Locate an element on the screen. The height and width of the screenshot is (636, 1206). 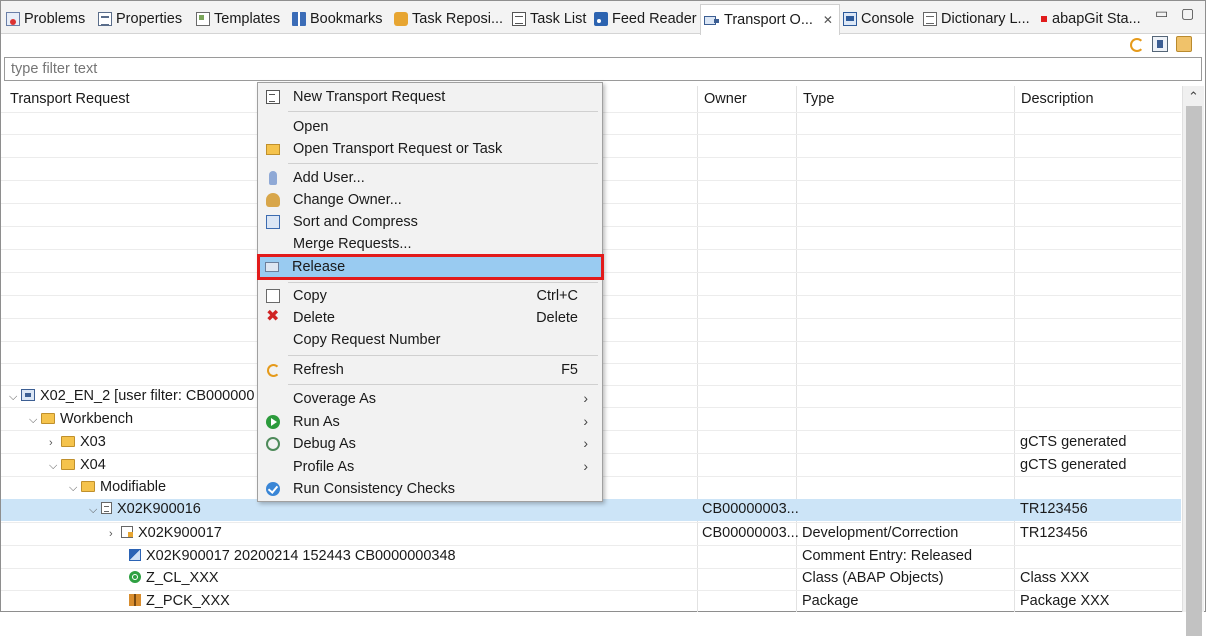
transport-organizer-icon is located at coordinates (712, 20).